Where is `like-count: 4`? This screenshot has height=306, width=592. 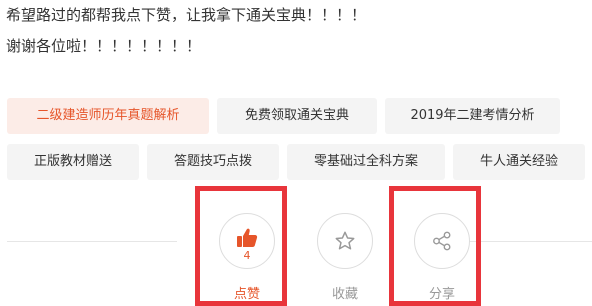
like-count: 4 is located at coordinates (247, 255).